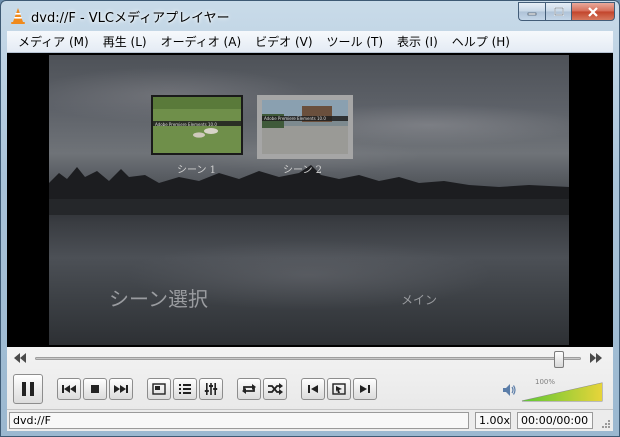 The width and height of the screenshot is (620, 437). I want to click on menu-tools: ツール (T), so click(355, 42).